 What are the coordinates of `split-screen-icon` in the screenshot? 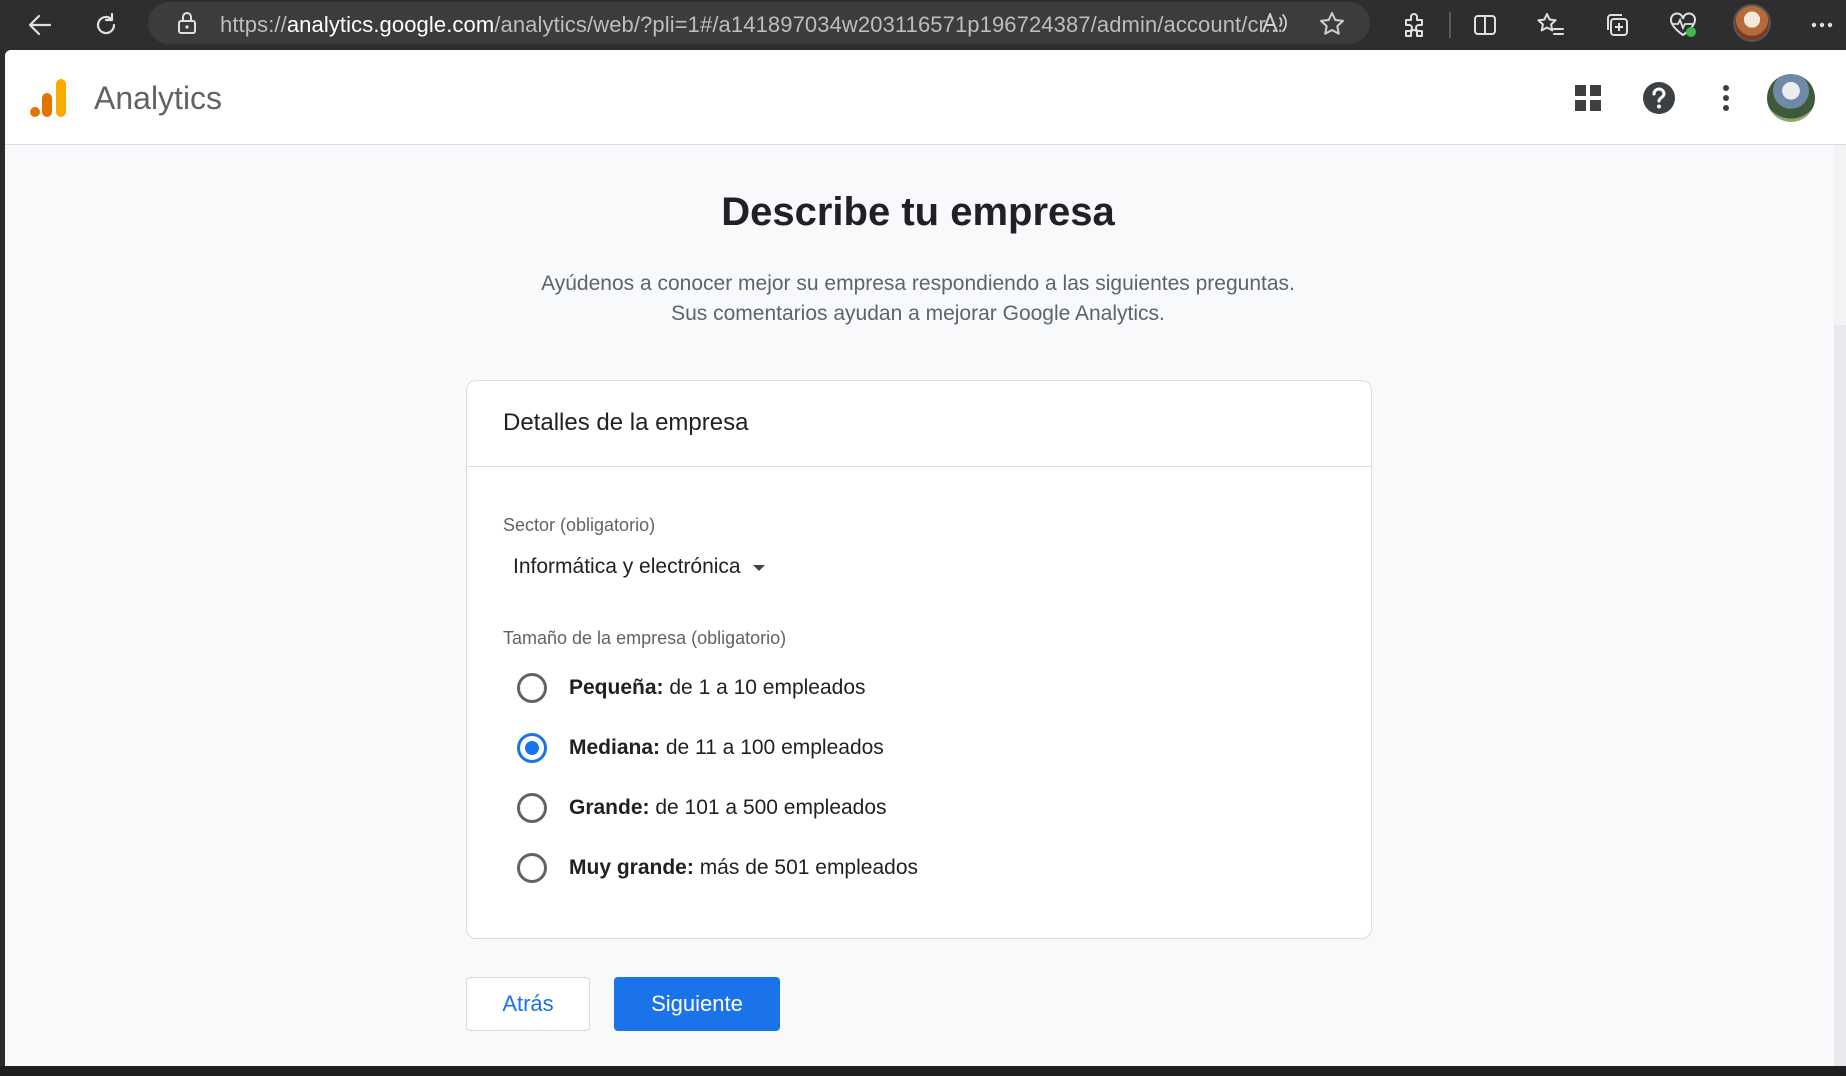 It's located at (1485, 25).